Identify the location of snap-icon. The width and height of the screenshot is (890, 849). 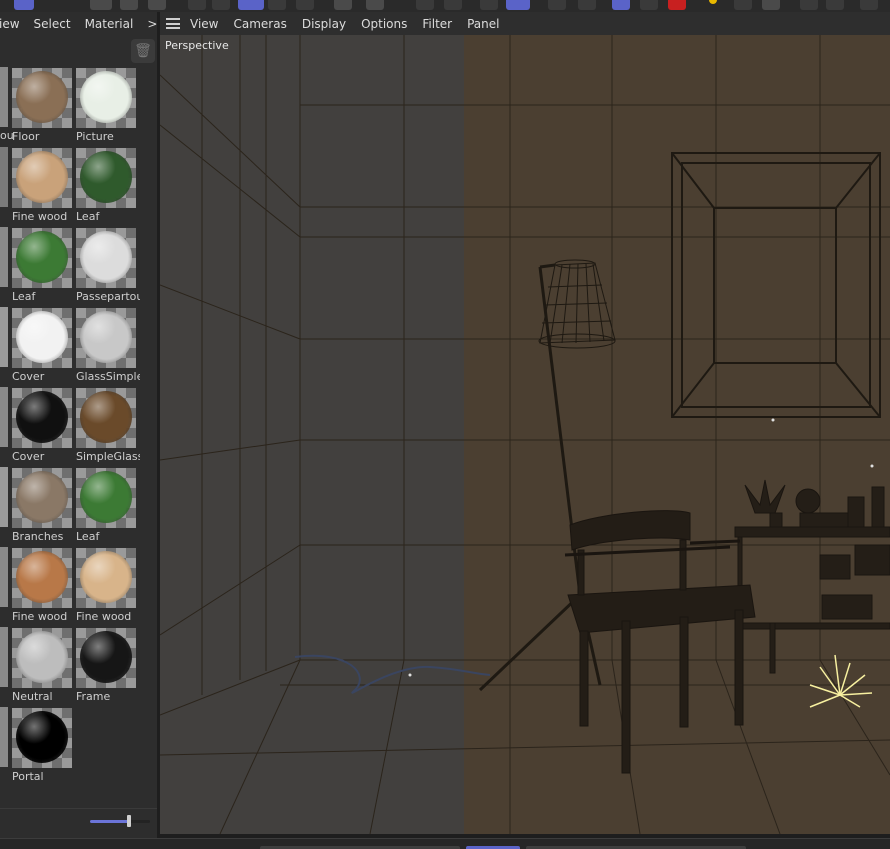
(489, 5).